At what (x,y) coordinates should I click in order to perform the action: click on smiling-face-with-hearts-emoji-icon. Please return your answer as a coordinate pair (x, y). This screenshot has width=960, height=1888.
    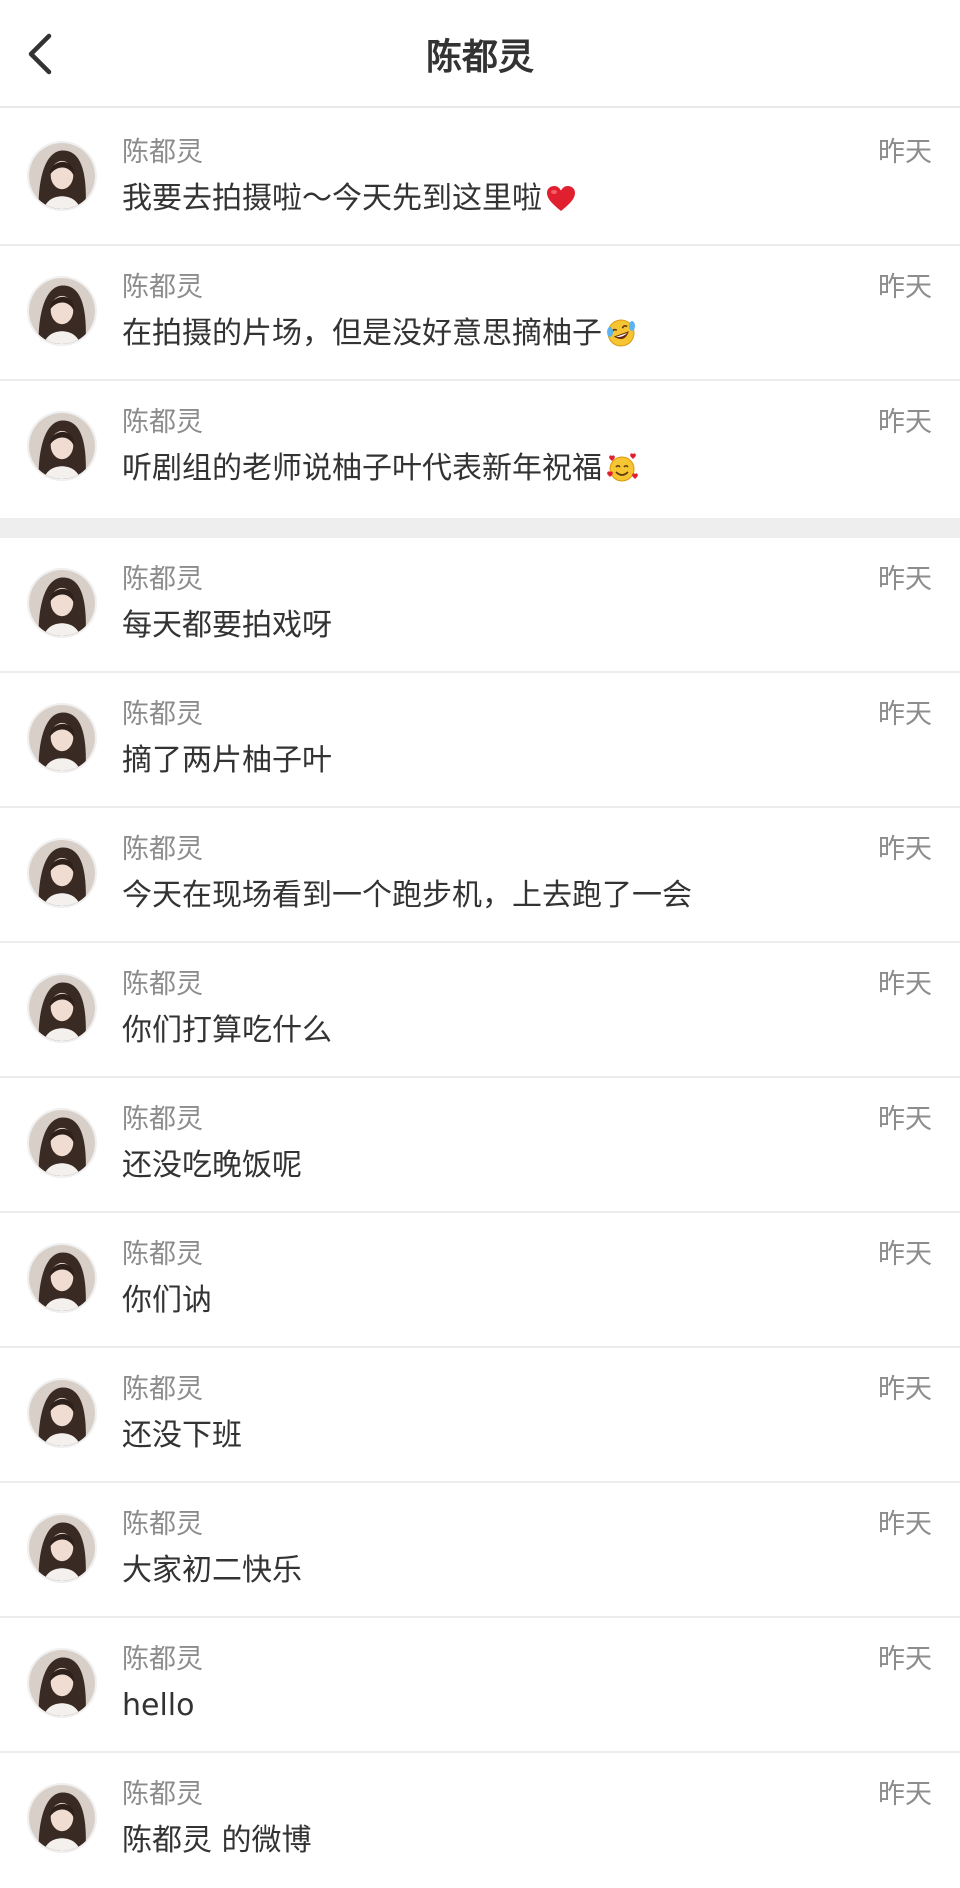
    Looking at the image, I should click on (622, 468).